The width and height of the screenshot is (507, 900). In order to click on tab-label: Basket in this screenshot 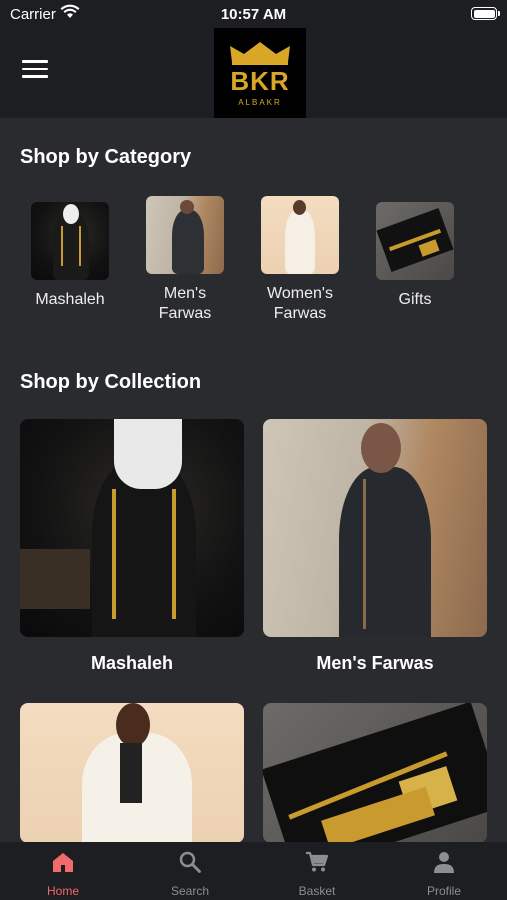, I will do `click(317, 891)`.